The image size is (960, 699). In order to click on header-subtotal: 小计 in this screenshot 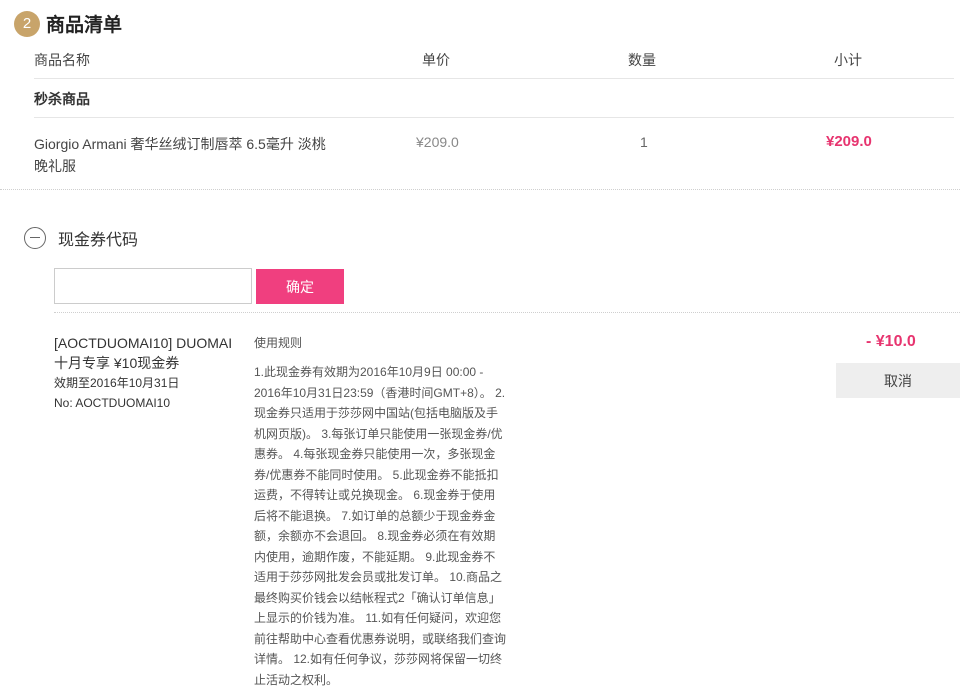, I will do `click(848, 60)`.